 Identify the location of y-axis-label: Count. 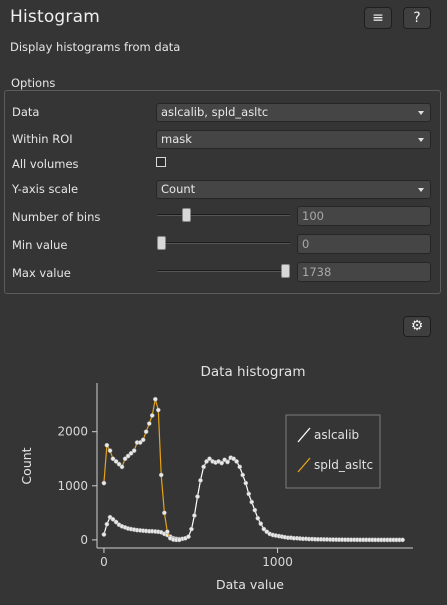
(26, 465).